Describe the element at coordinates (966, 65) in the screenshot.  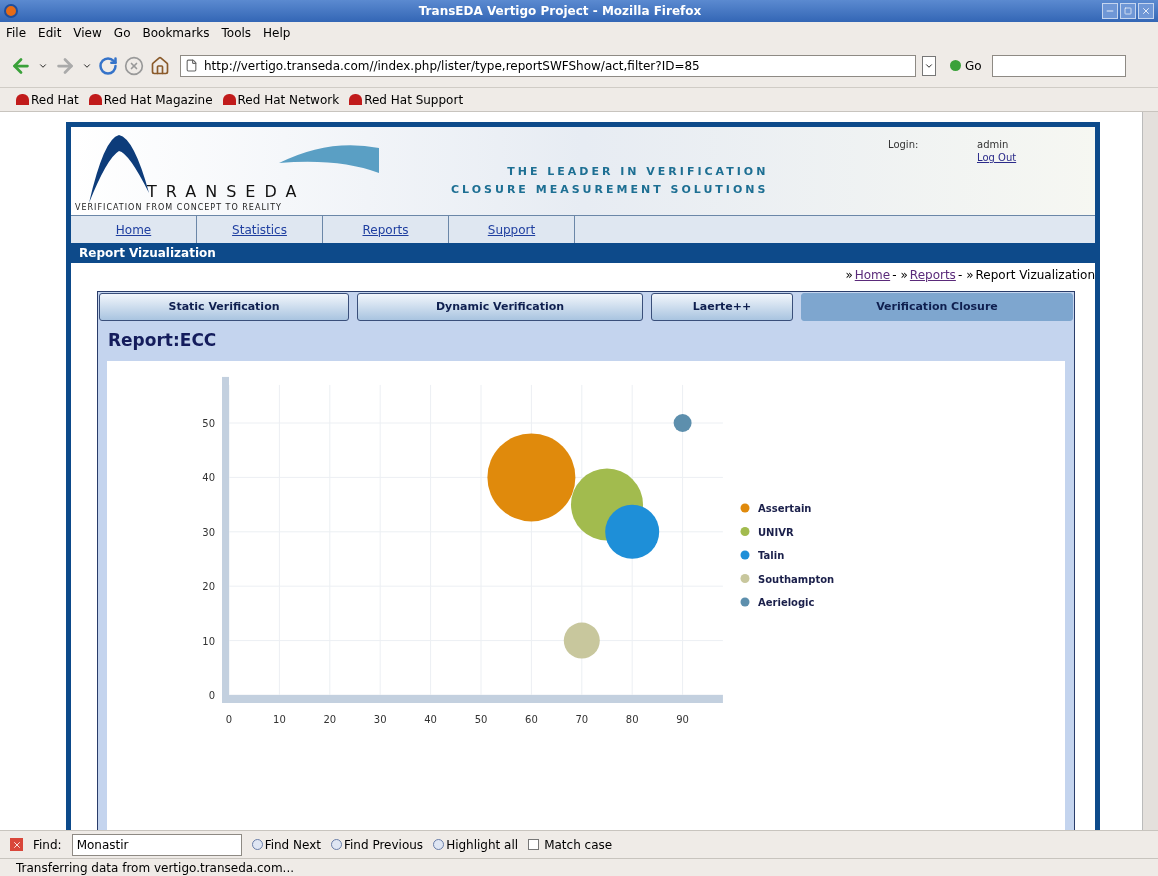
I see `go-button: Go` at that location.